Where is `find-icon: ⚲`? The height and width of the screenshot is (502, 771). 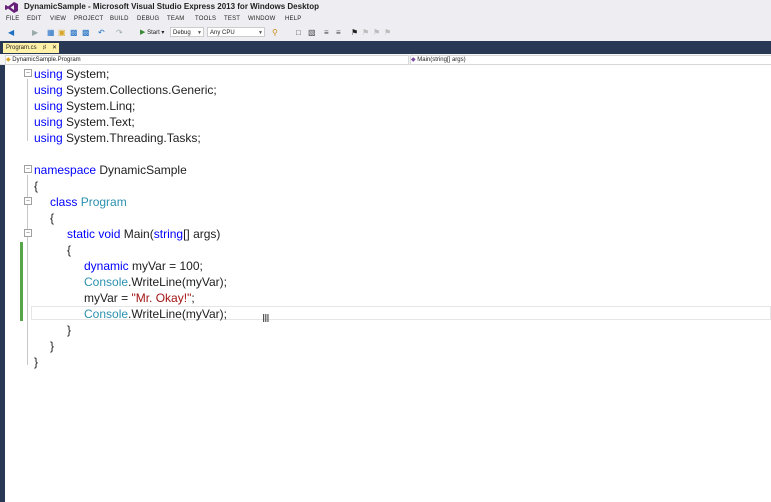
find-icon: ⚲ is located at coordinates (275, 33).